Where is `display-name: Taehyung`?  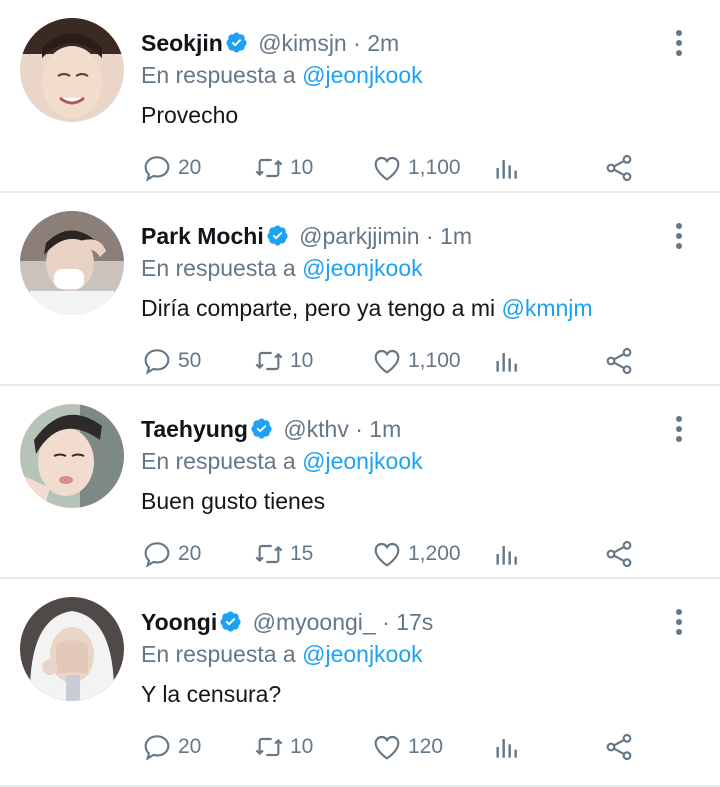 display-name: Taehyung is located at coordinates (194, 429).